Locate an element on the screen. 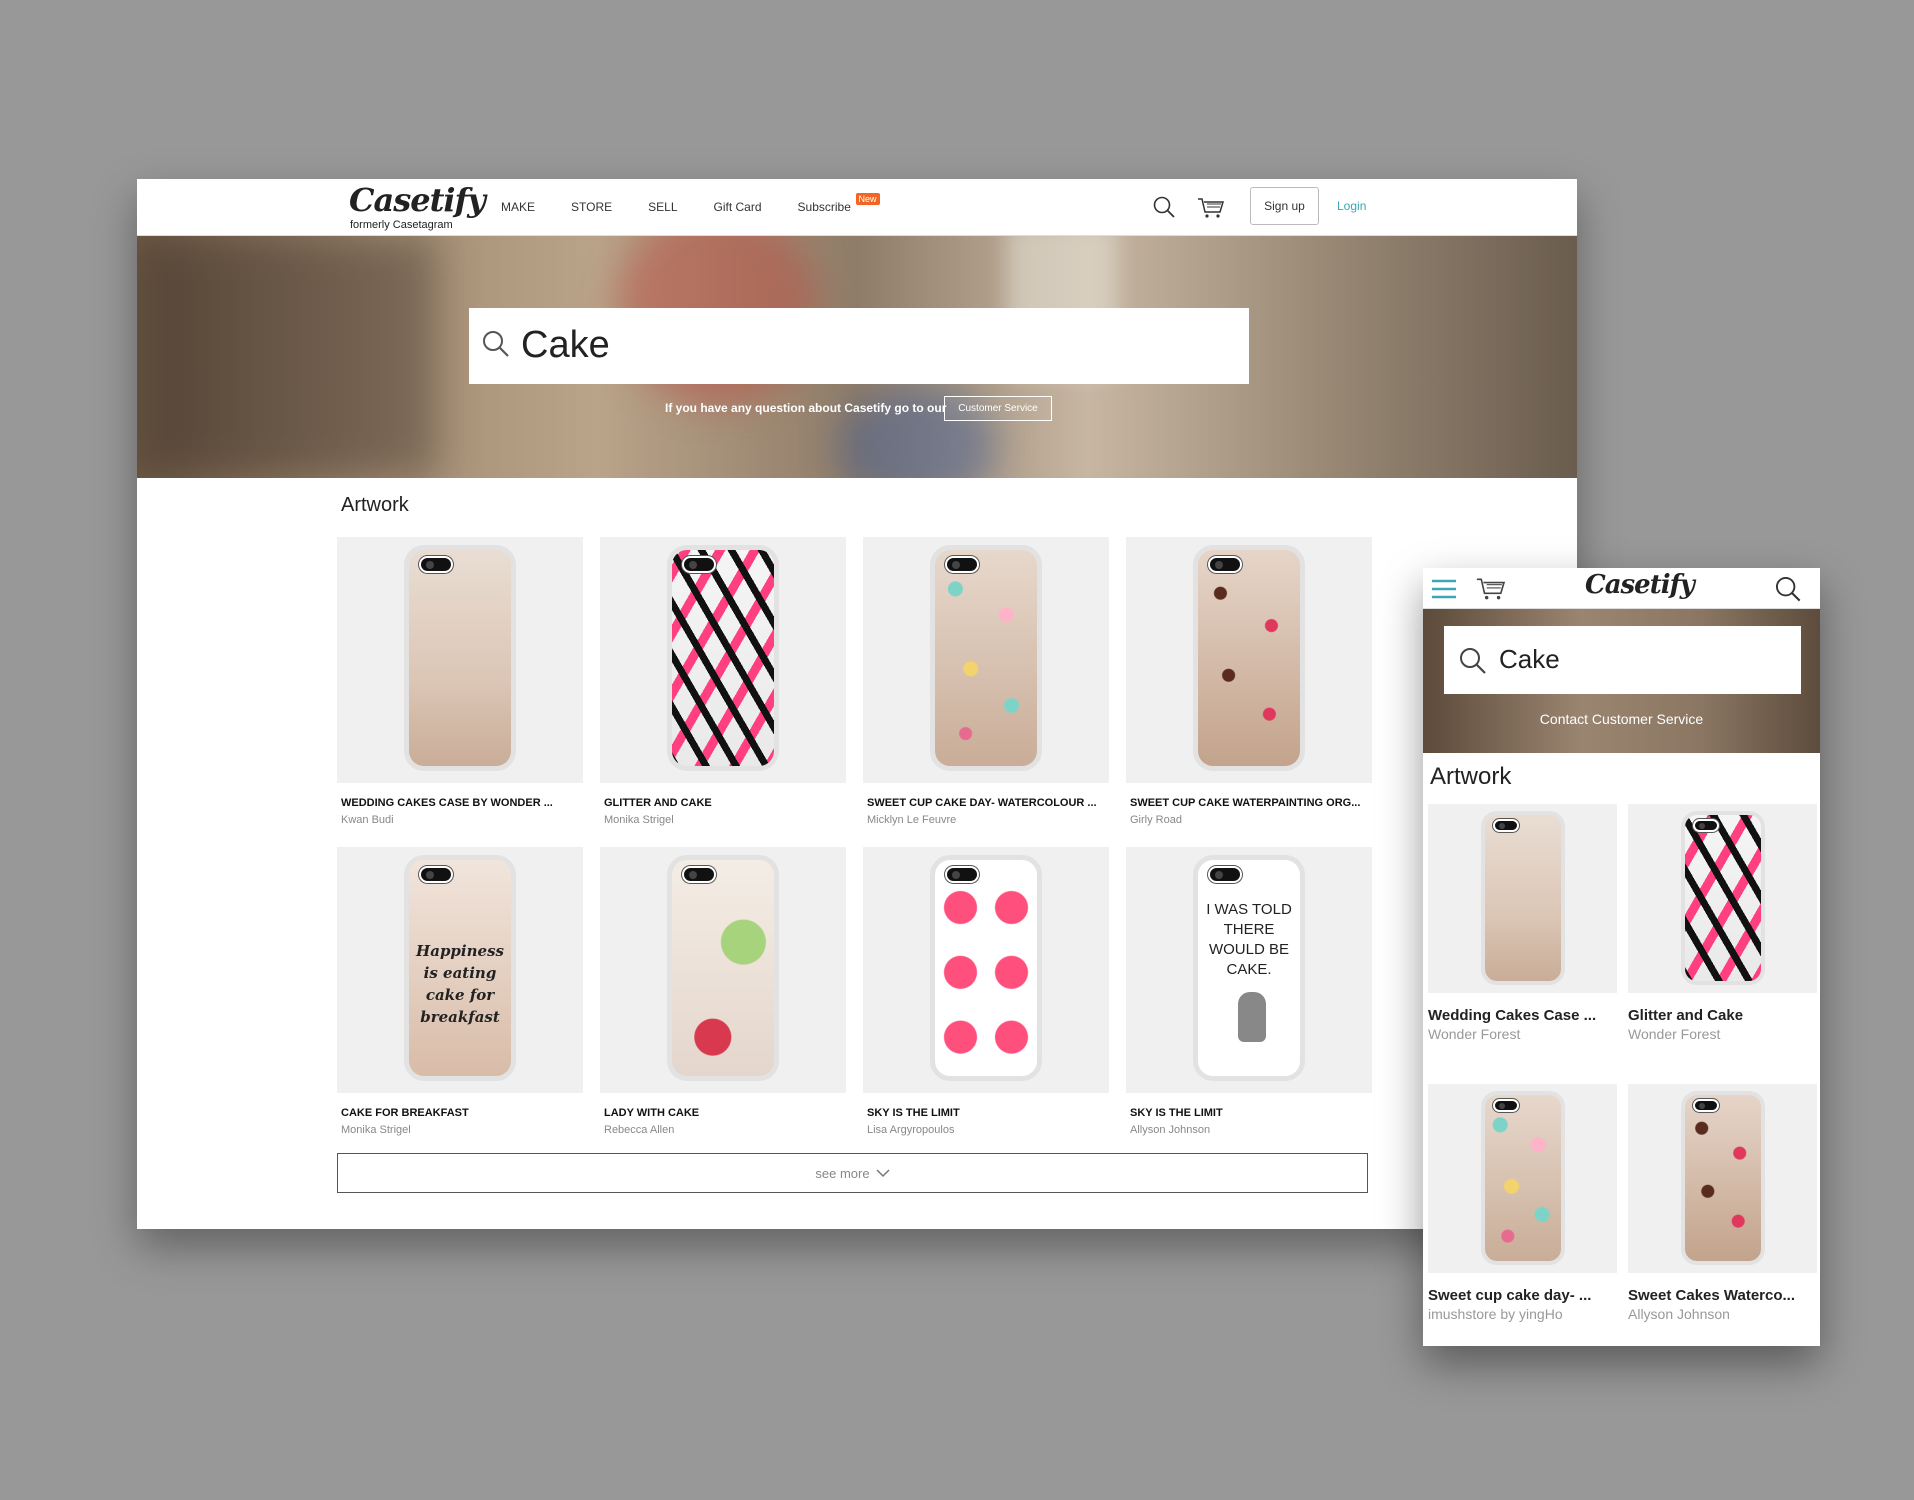 This screenshot has height=1500, width=1914. phone-case-image: Happiness is eating cake for breakfast is located at coordinates (460, 968).